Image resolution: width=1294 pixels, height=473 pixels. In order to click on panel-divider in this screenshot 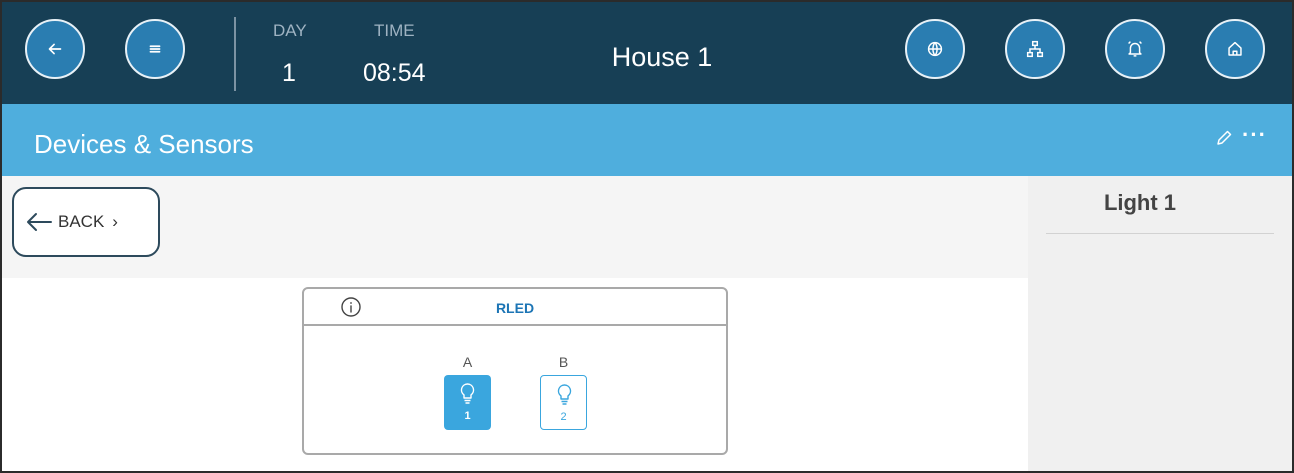, I will do `click(1160, 233)`.